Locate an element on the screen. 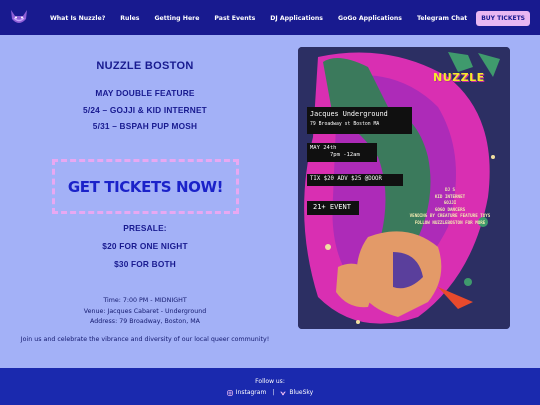 The width and height of the screenshot is (540, 405). event-address: Address: 79 Broadway, Boston, MA is located at coordinates (145, 321).